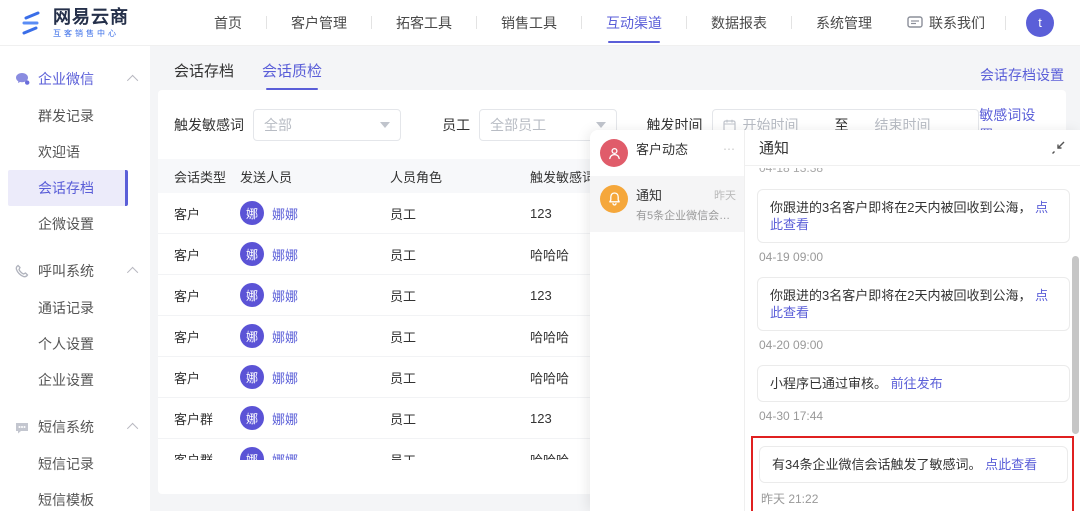 This screenshot has width=1080, height=511. Describe the element at coordinates (292, 75) in the screenshot. I see `tab-conversation-quality: 会话质检` at that location.